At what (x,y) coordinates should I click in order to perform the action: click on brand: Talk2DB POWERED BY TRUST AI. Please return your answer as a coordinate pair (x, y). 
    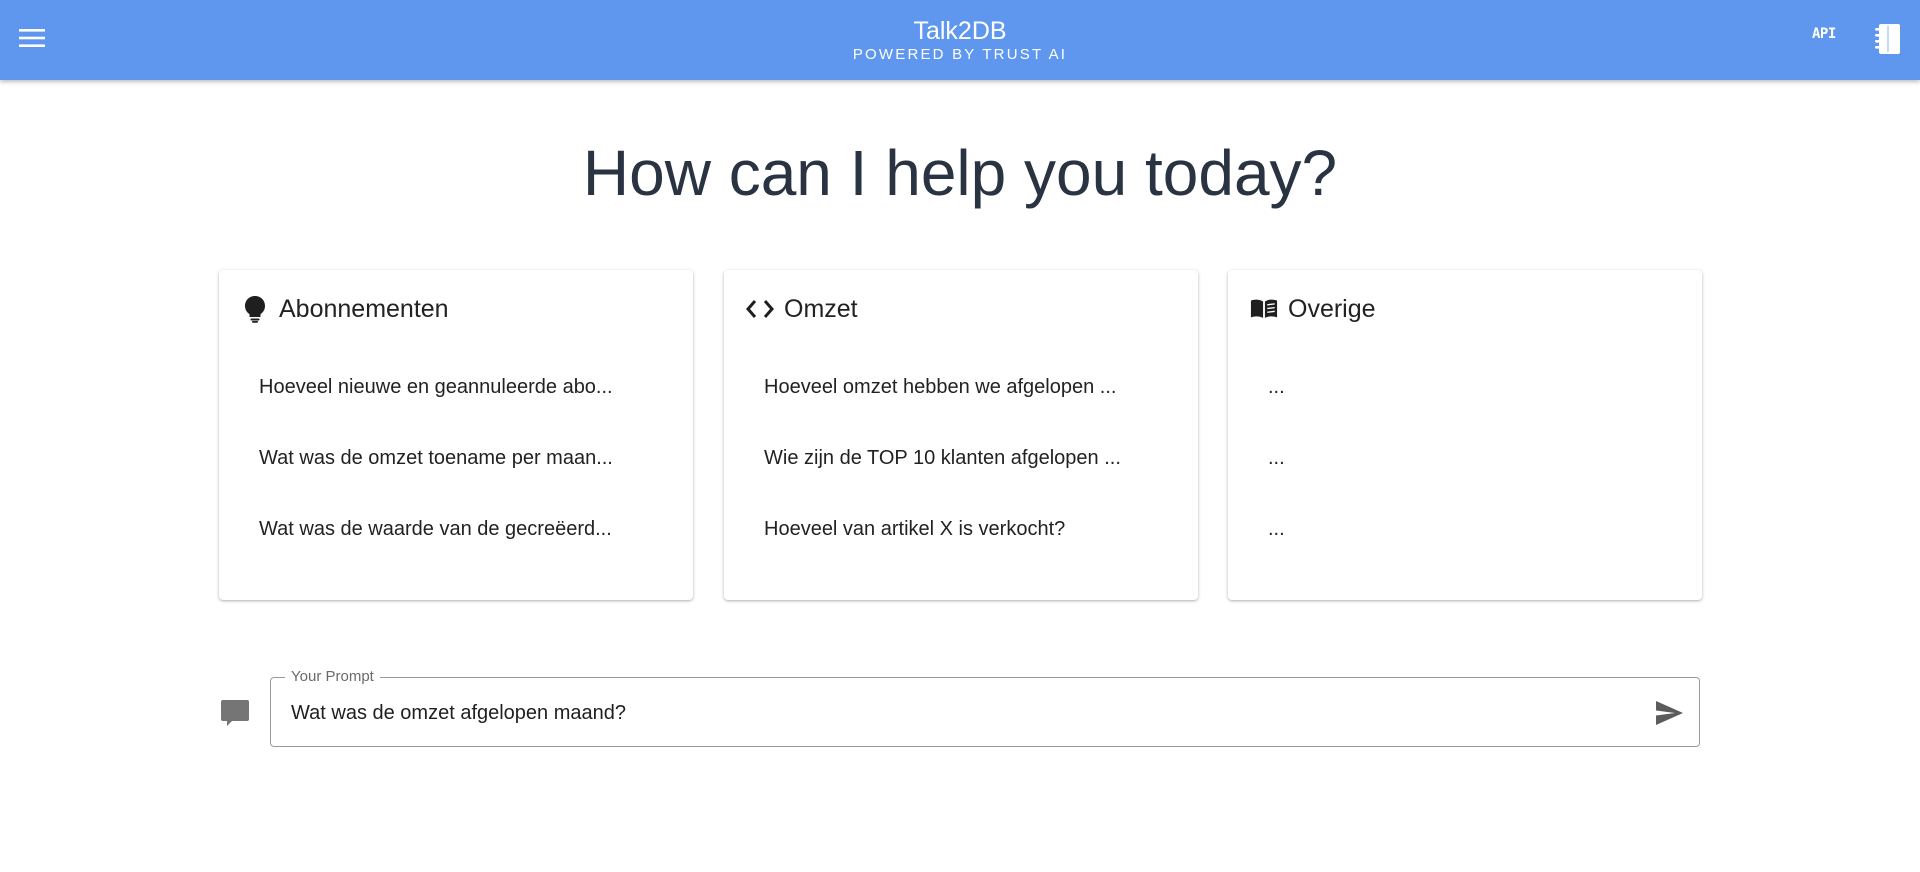
    Looking at the image, I should click on (960, 40).